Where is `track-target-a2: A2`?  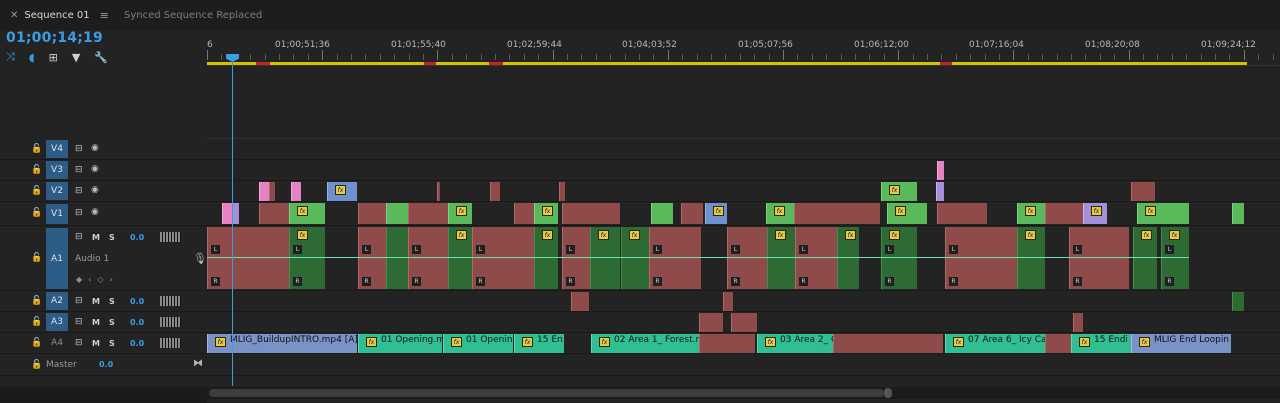
track-target-a2: A2 is located at coordinates (57, 301).